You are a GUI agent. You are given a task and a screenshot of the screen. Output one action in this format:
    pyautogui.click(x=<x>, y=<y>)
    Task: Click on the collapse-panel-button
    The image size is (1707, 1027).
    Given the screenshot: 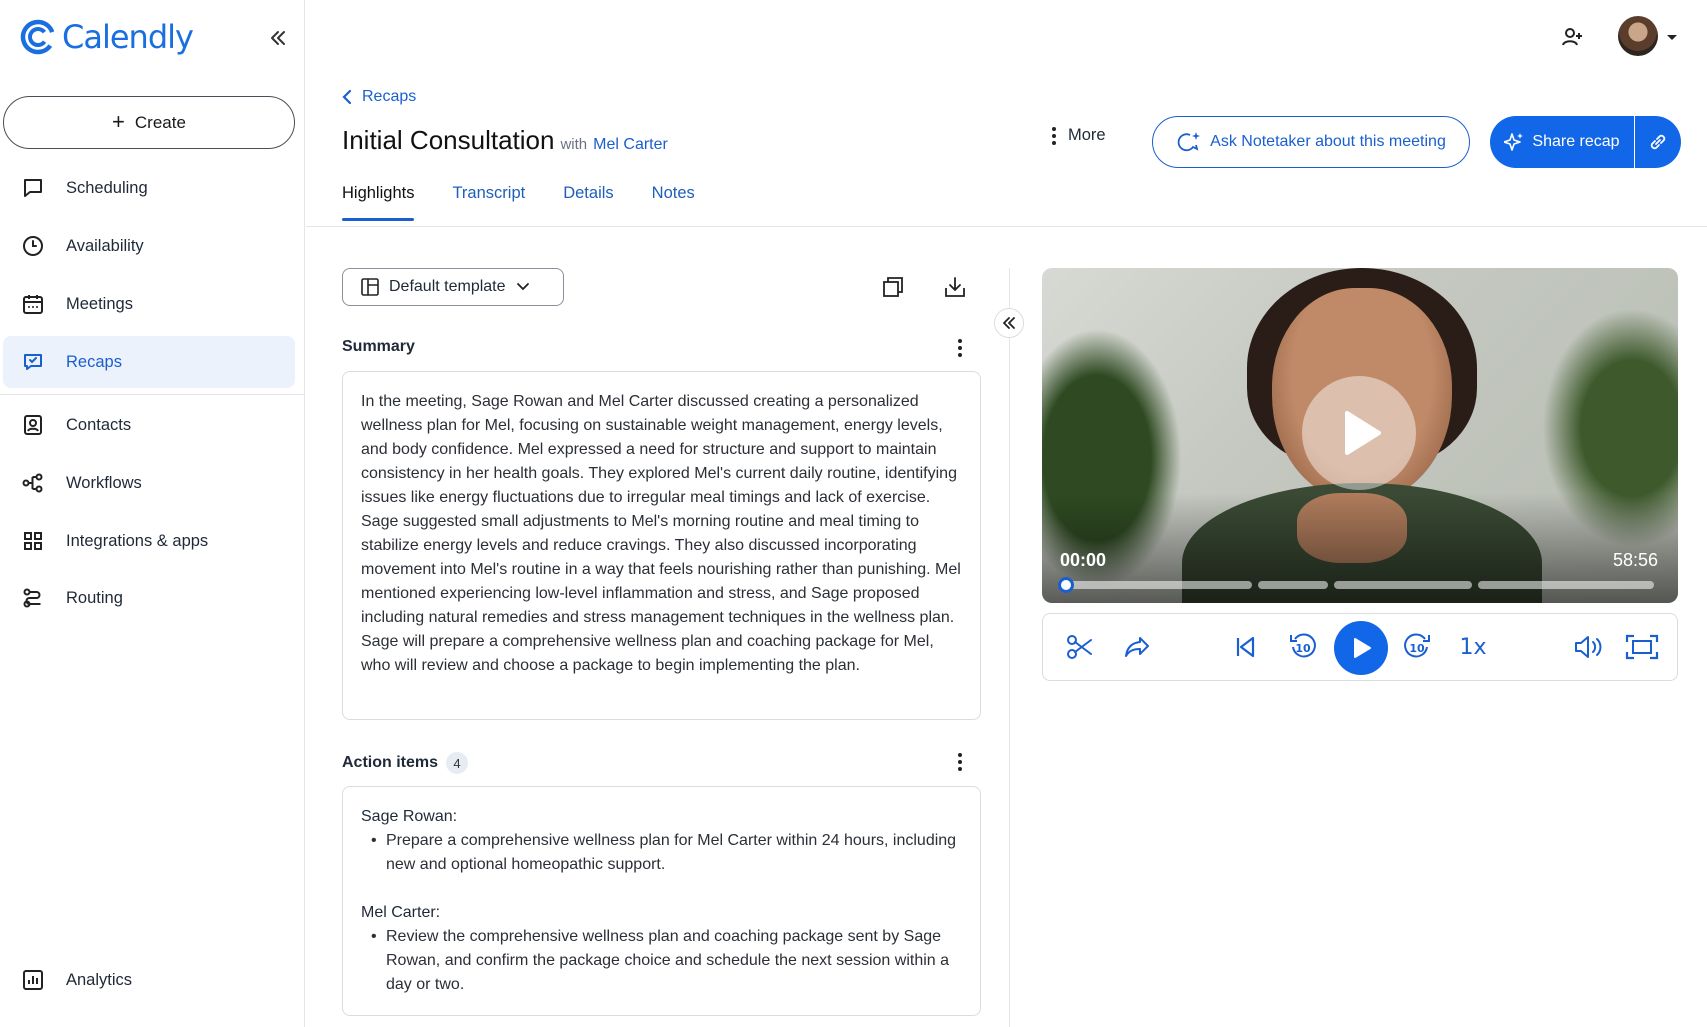 What is the action you would take?
    pyautogui.click(x=1009, y=323)
    